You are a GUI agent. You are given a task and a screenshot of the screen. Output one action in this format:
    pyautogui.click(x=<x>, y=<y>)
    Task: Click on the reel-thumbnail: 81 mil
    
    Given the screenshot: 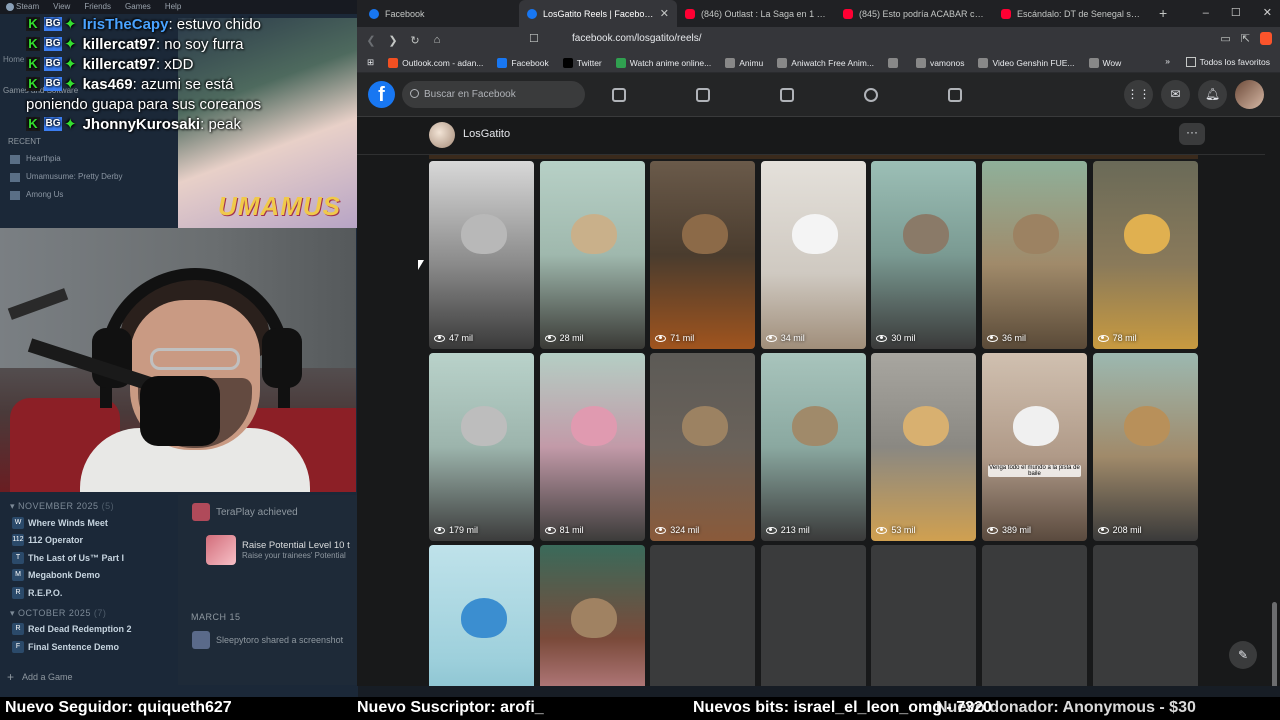 What is the action you would take?
    pyautogui.click(x=592, y=447)
    